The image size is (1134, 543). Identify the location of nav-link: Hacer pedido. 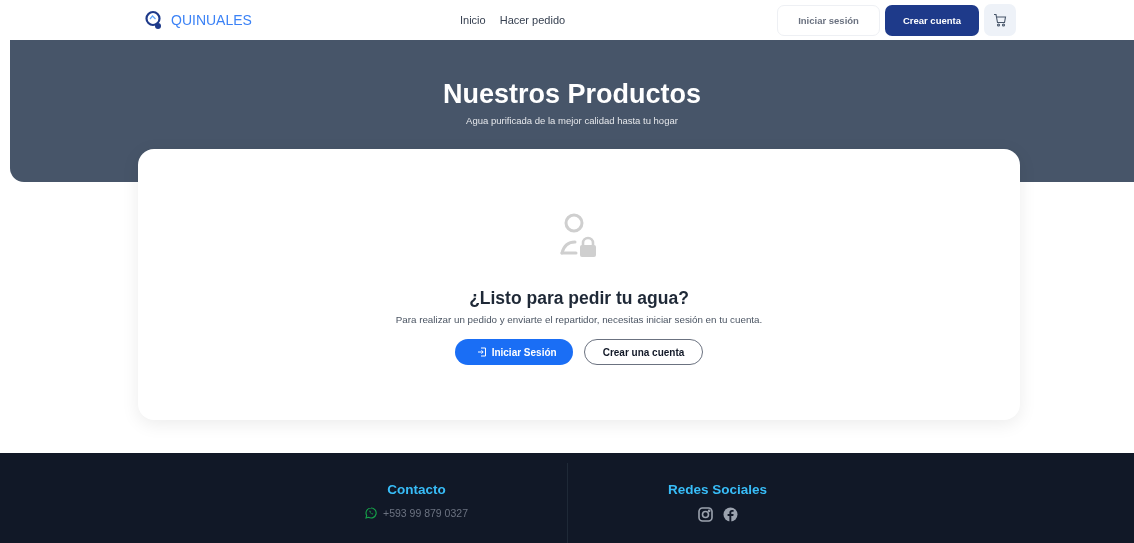
(532, 20).